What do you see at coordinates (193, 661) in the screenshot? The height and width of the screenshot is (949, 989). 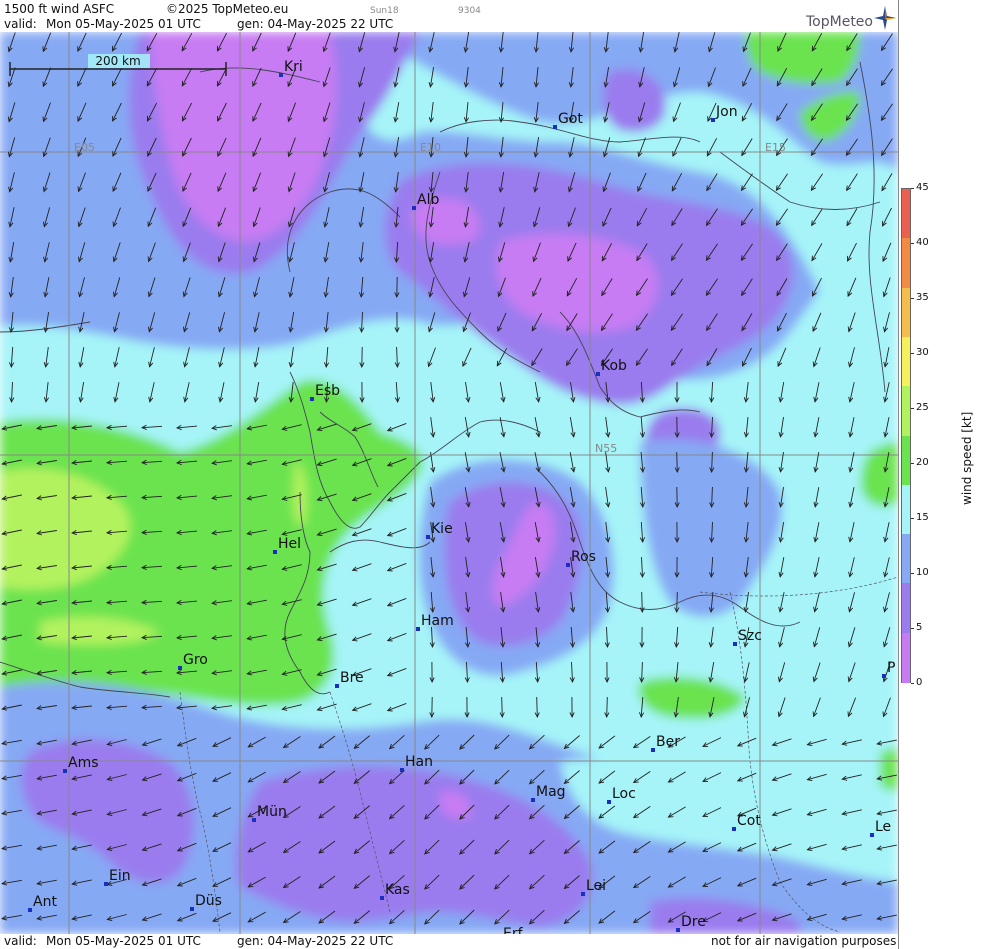 I see `city-marker: Gro` at bounding box center [193, 661].